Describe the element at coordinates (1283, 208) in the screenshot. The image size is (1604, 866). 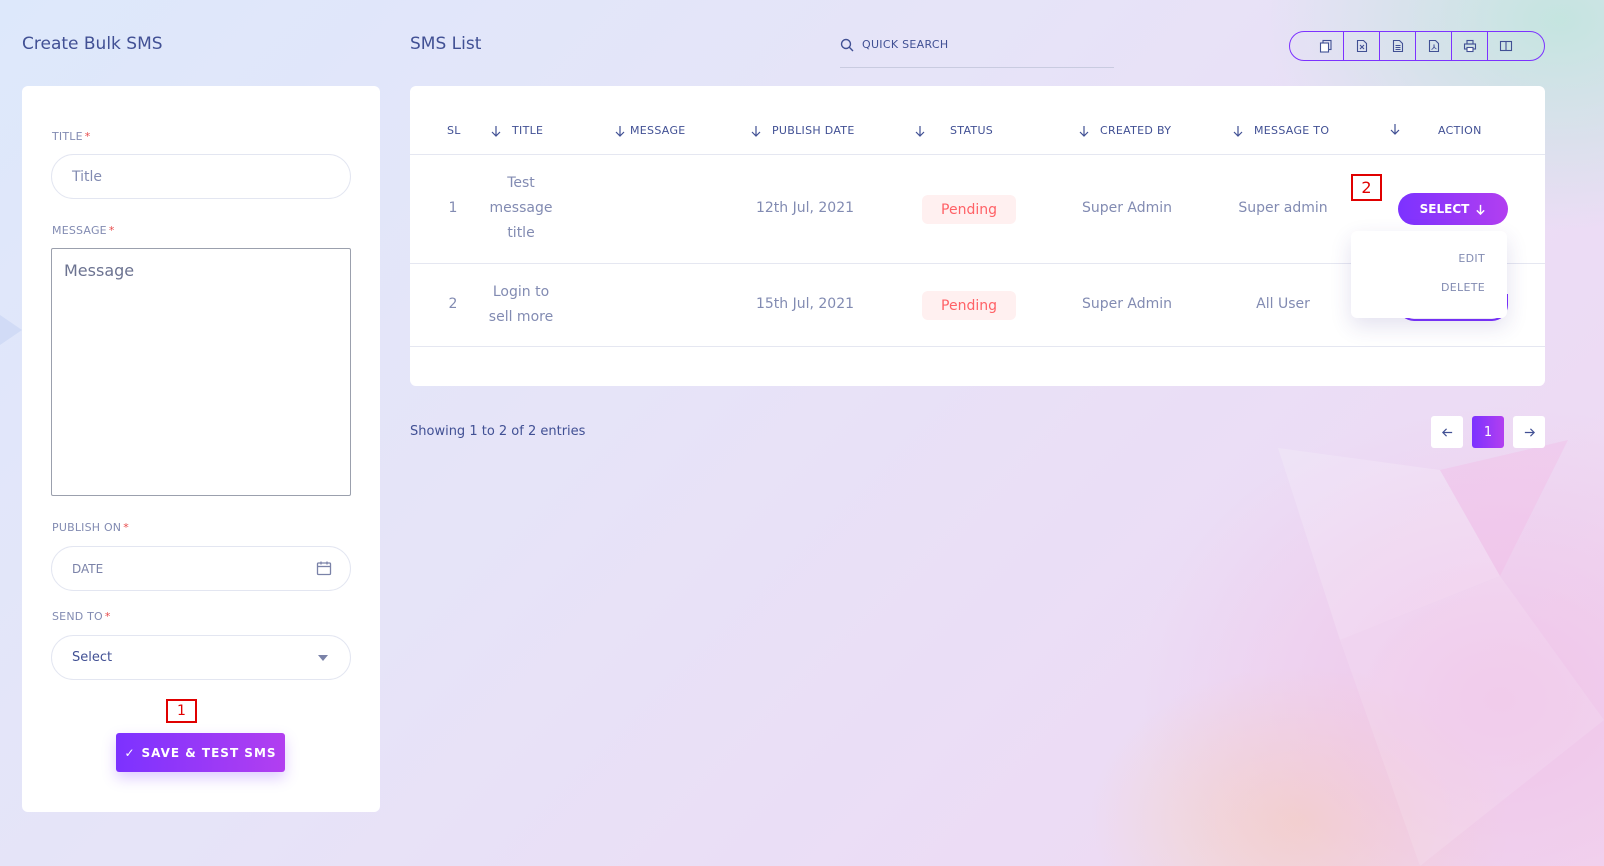
I see `cell-message-to: Super admin` at that location.